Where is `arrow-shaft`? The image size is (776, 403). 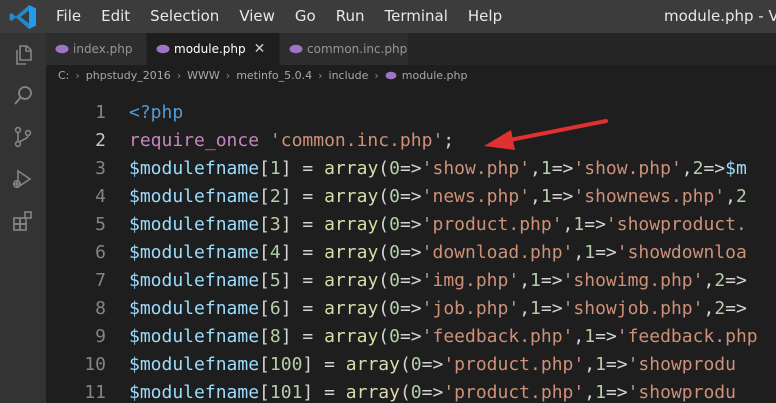 arrow-shaft is located at coordinates (558, 130).